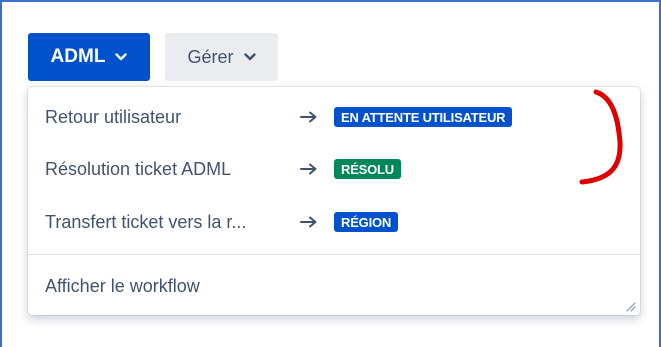  Describe the element at coordinates (138, 168) in the screenshot. I see `menu-item-label: Résolution ticket ADML` at that location.